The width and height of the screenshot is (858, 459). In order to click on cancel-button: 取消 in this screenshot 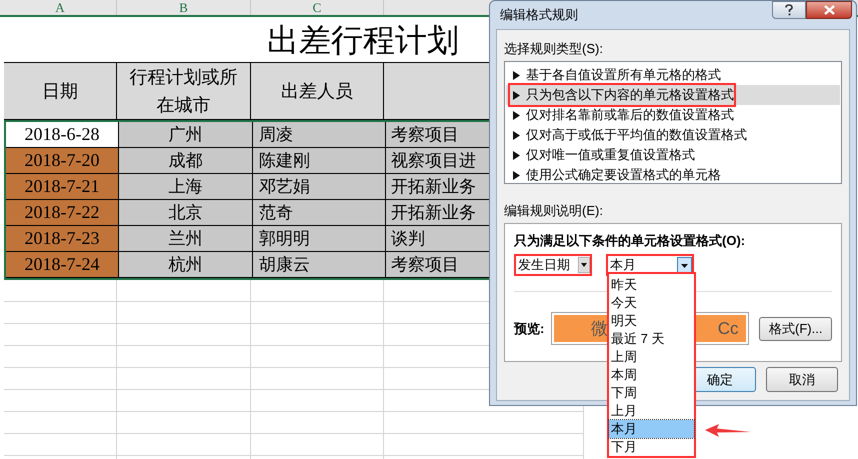, I will do `click(802, 379)`.